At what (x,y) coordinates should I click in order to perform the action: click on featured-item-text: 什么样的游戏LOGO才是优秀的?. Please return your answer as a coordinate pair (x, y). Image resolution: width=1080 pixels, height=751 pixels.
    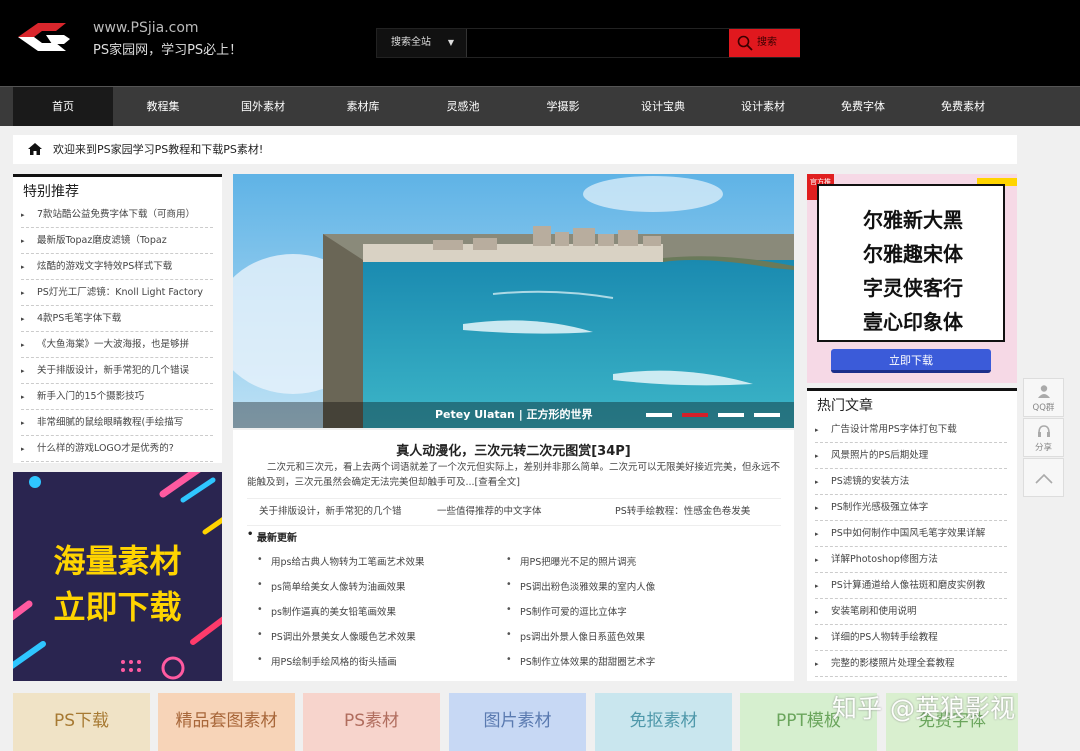
    Looking at the image, I should click on (105, 448).